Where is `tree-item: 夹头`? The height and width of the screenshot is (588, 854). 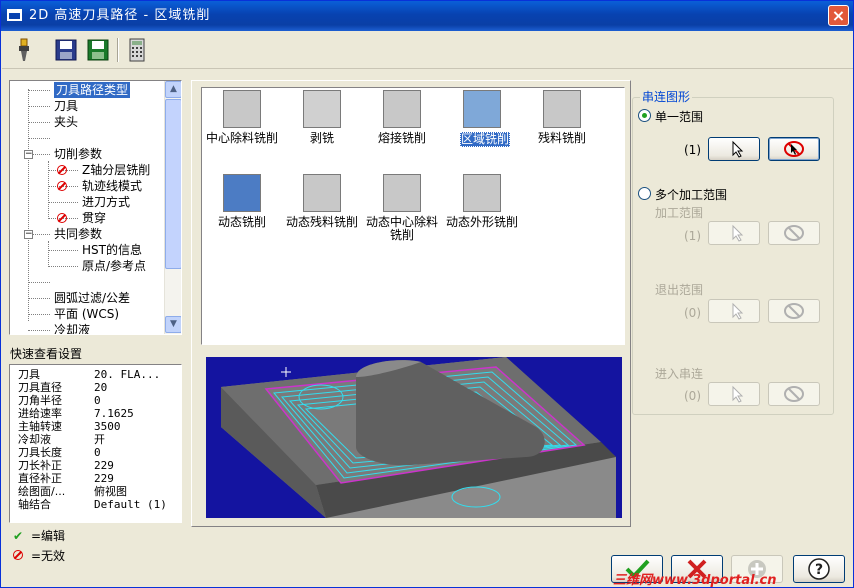 tree-item: 夹头 is located at coordinates (87, 122).